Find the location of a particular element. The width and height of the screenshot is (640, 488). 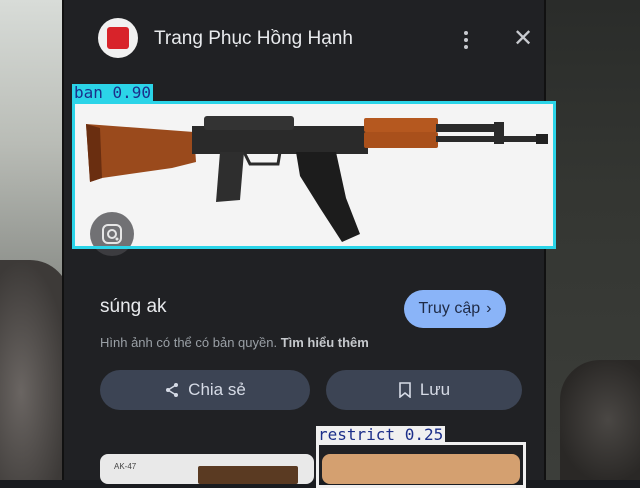

share-button: Chia sẻ is located at coordinates (205, 390).